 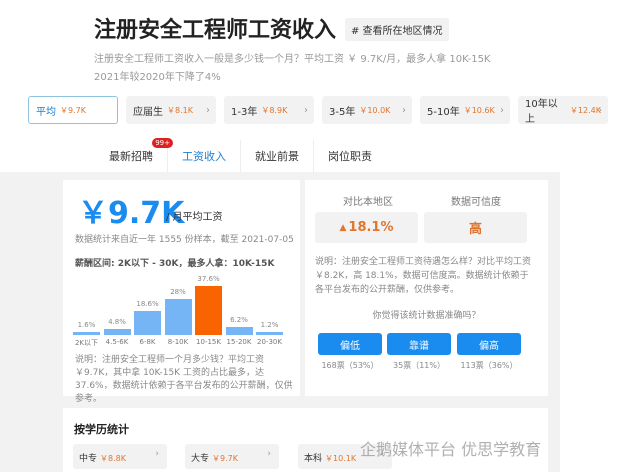 I want to click on tab-label: 岗位职责, so click(x=350, y=156).